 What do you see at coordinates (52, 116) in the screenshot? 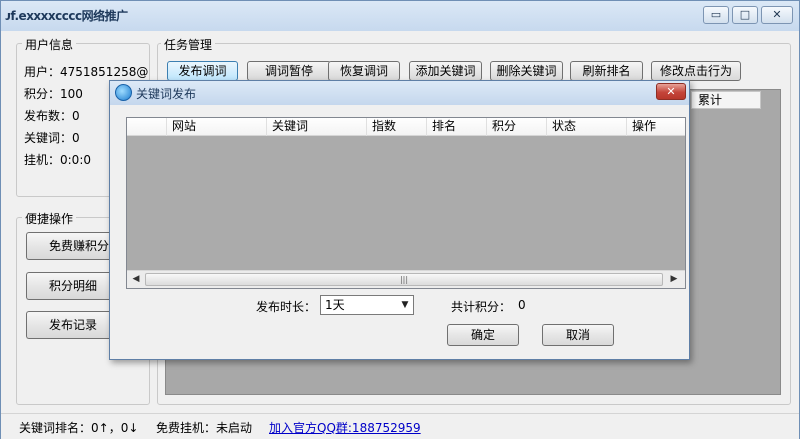
I see `user-published-count: 发布数：0` at bounding box center [52, 116].